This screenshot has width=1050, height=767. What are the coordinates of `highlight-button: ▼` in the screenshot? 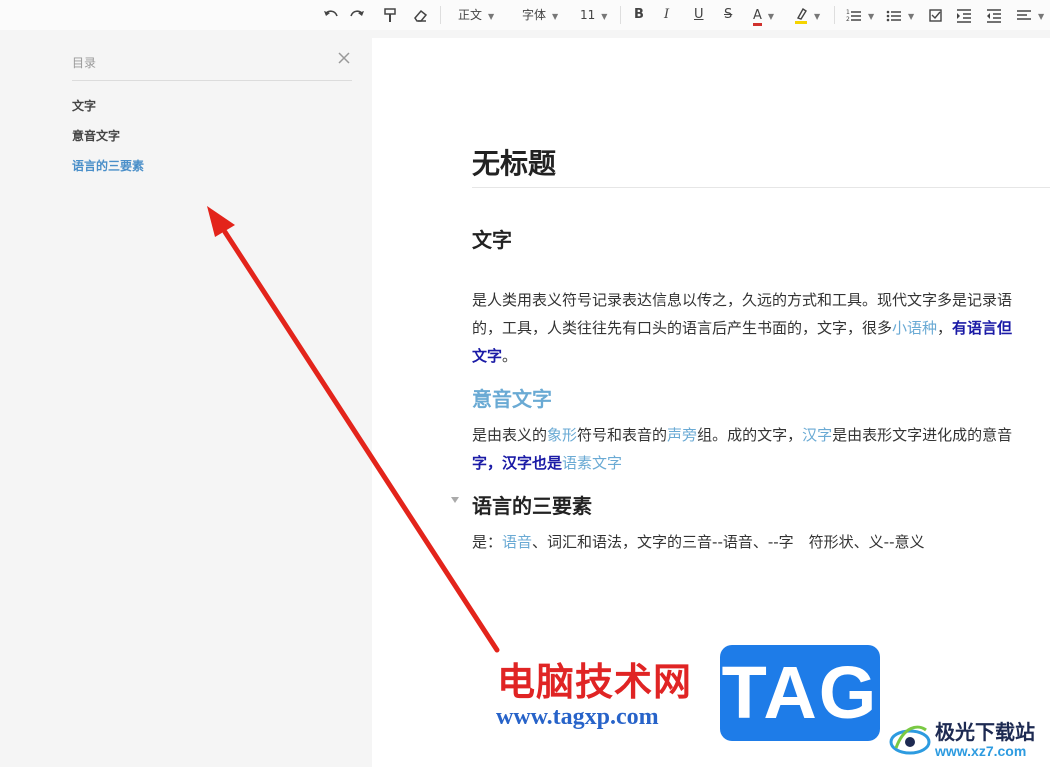 It's located at (807, 15).